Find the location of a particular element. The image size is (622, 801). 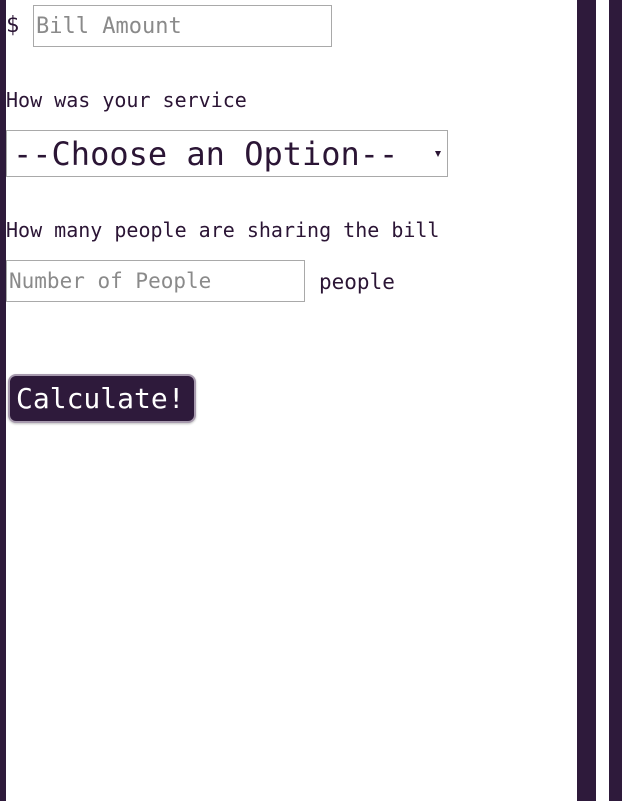

right-border-bar is located at coordinates (586, 400).